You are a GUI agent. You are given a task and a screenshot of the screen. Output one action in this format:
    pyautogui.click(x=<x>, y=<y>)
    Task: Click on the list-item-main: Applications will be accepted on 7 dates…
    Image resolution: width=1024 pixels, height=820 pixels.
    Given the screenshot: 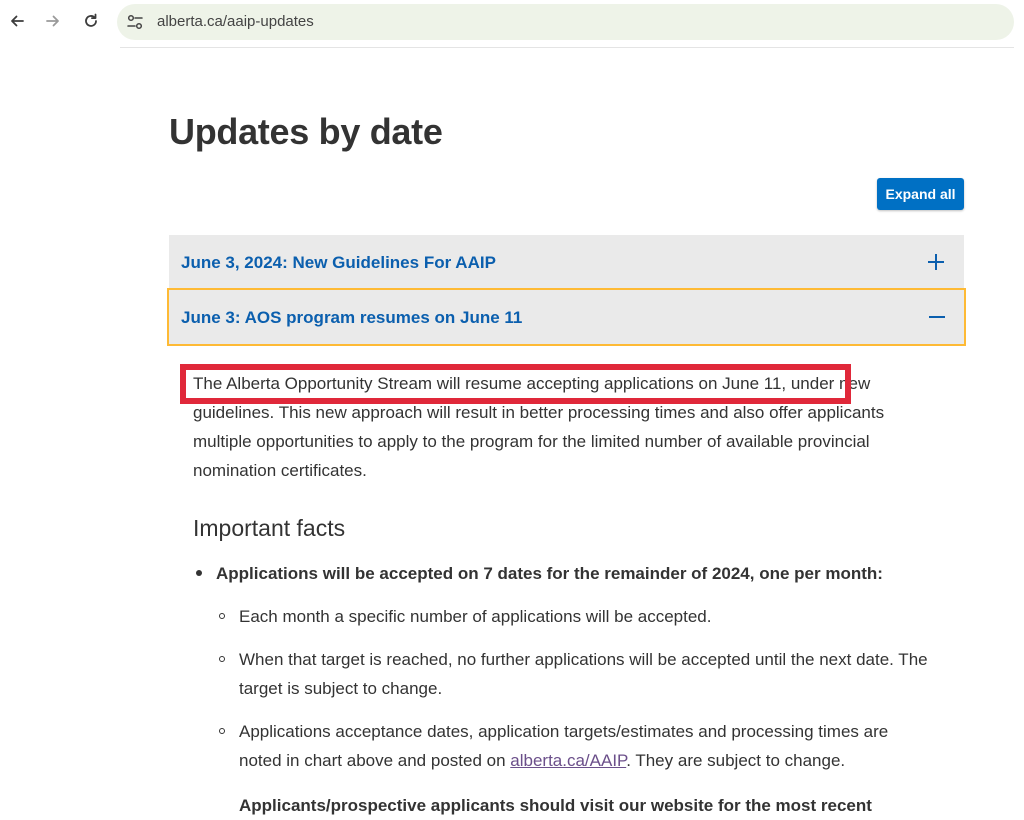 What is the action you would take?
    pyautogui.click(x=538, y=574)
    